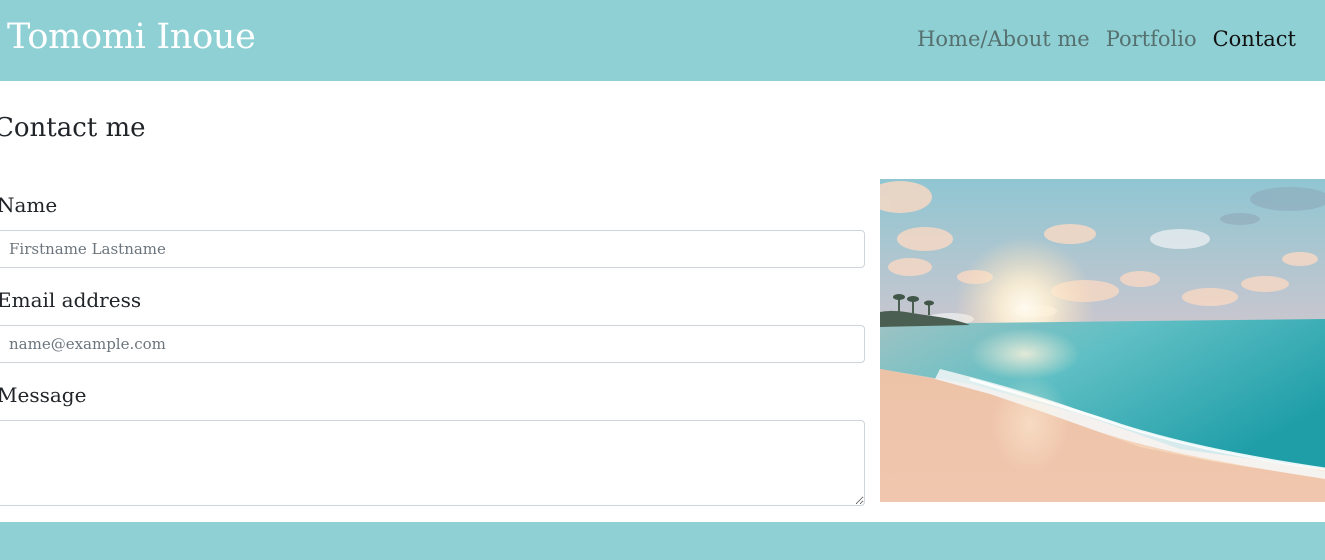  What do you see at coordinates (43, 395) in the screenshot?
I see `message-label: Message` at bounding box center [43, 395].